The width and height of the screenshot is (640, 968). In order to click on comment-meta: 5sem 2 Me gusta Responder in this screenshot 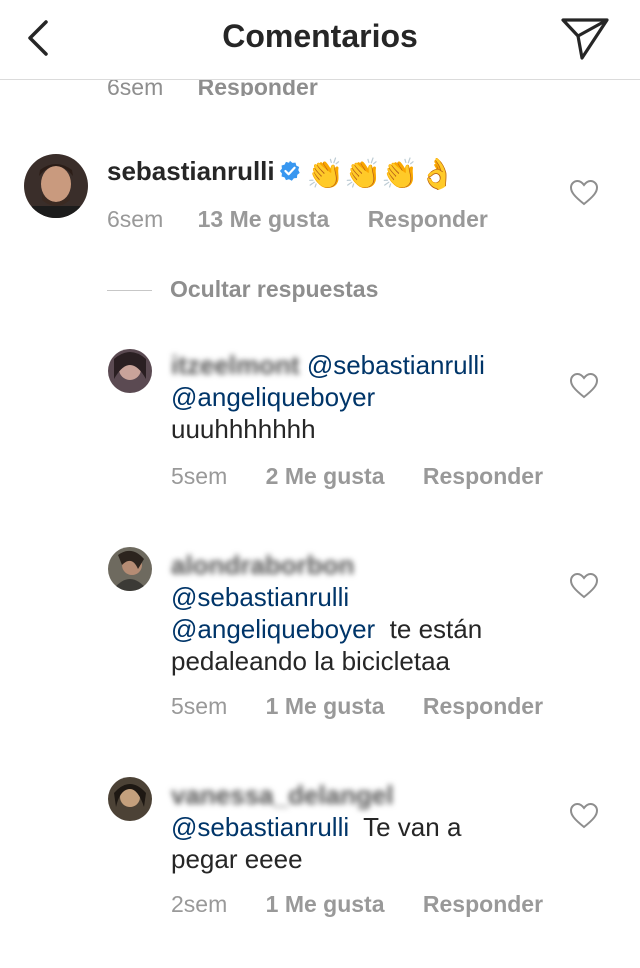, I will do `click(357, 476)`.